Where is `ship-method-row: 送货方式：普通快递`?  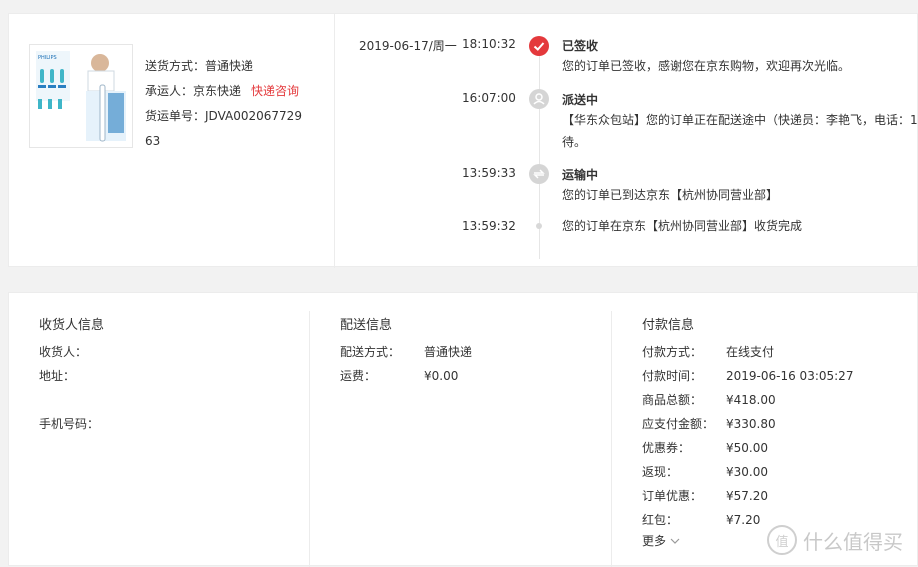 ship-method-row: 送货方式：普通快递 is located at coordinates (223, 66).